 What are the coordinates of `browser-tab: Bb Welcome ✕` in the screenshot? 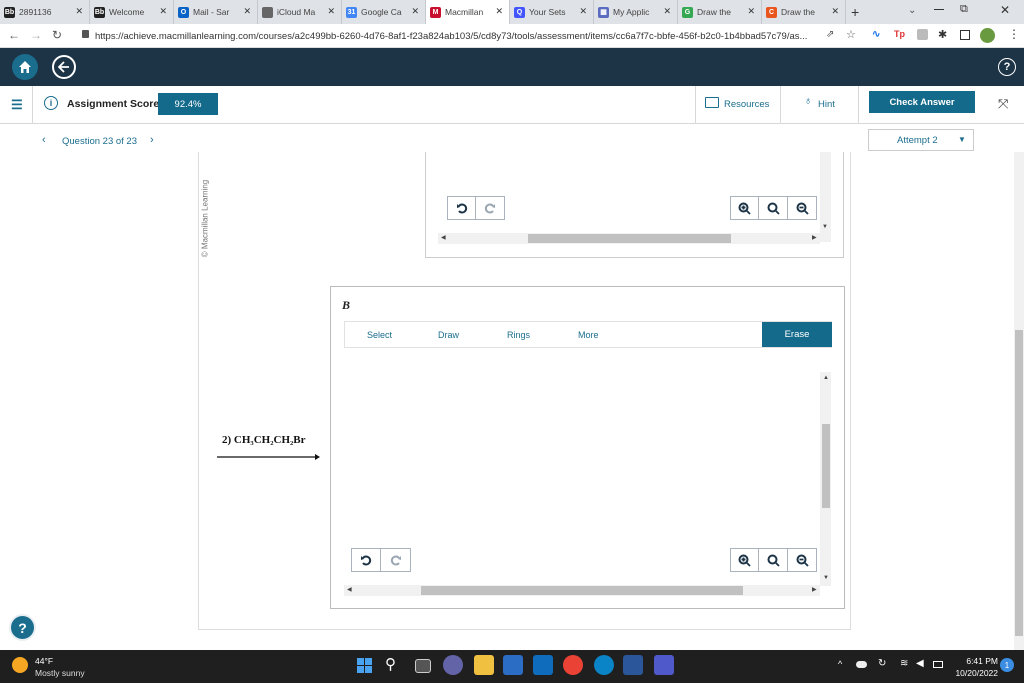 It's located at (132, 12).